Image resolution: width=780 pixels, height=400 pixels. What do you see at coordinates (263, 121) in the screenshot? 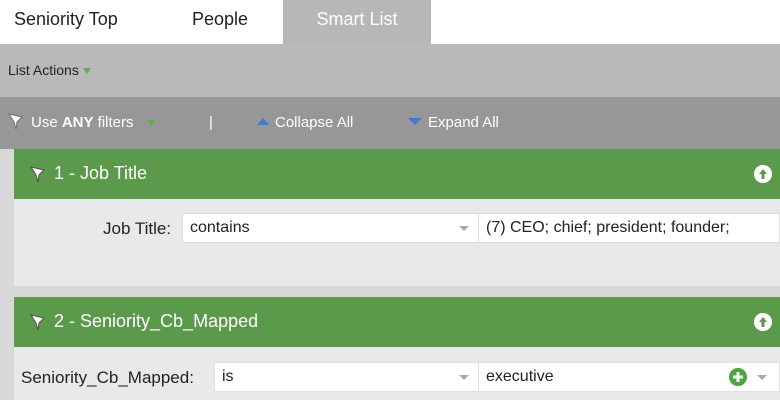
I see `collapse-icon` at bounding box center [263, 121].